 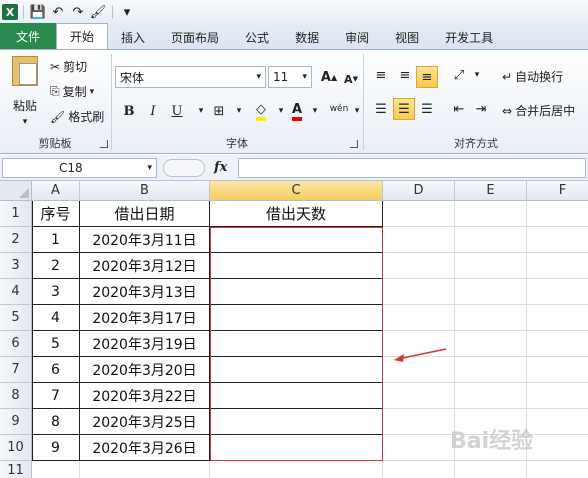 I want to click on italic-button: I, so click(x=153, y=111).